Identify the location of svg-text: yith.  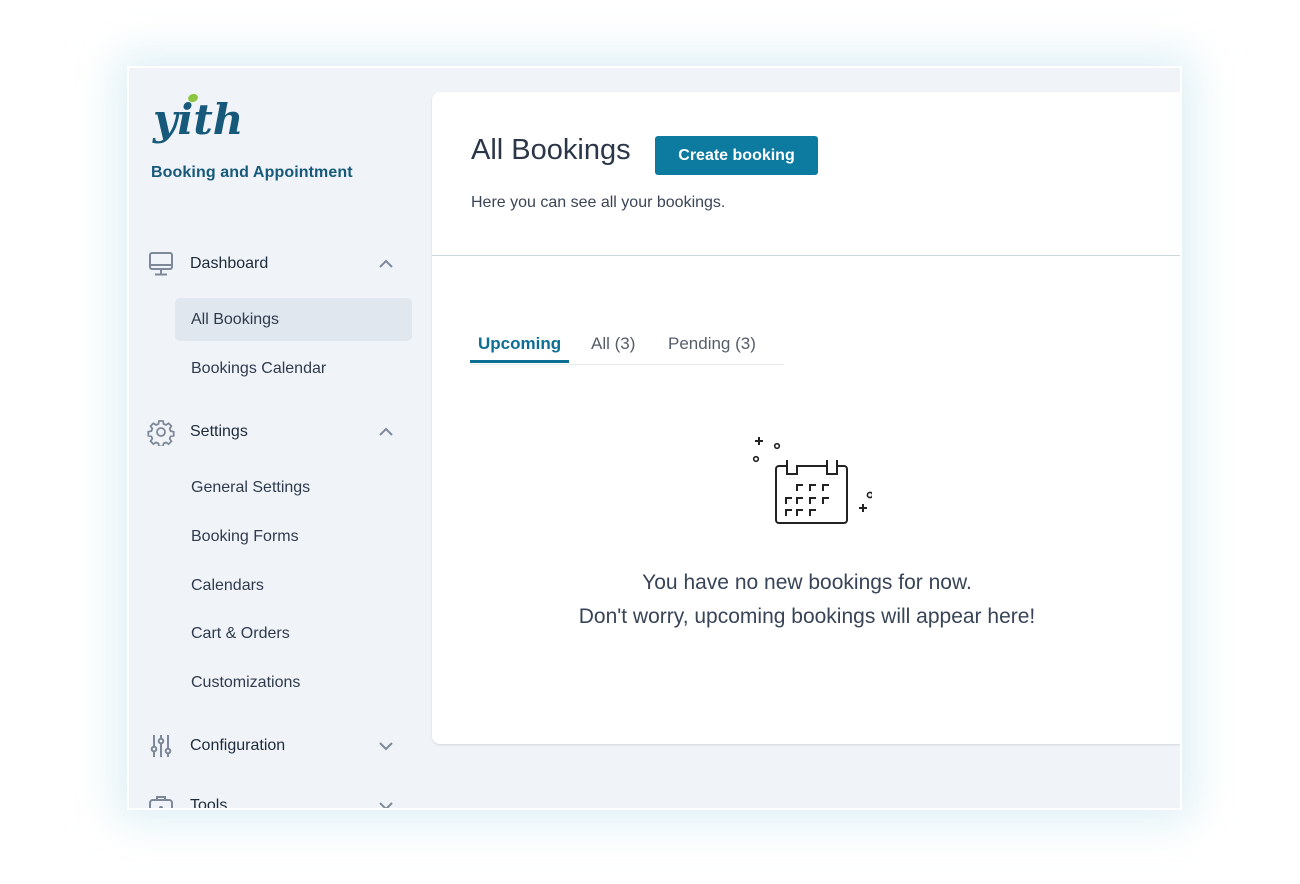
(196, 119).